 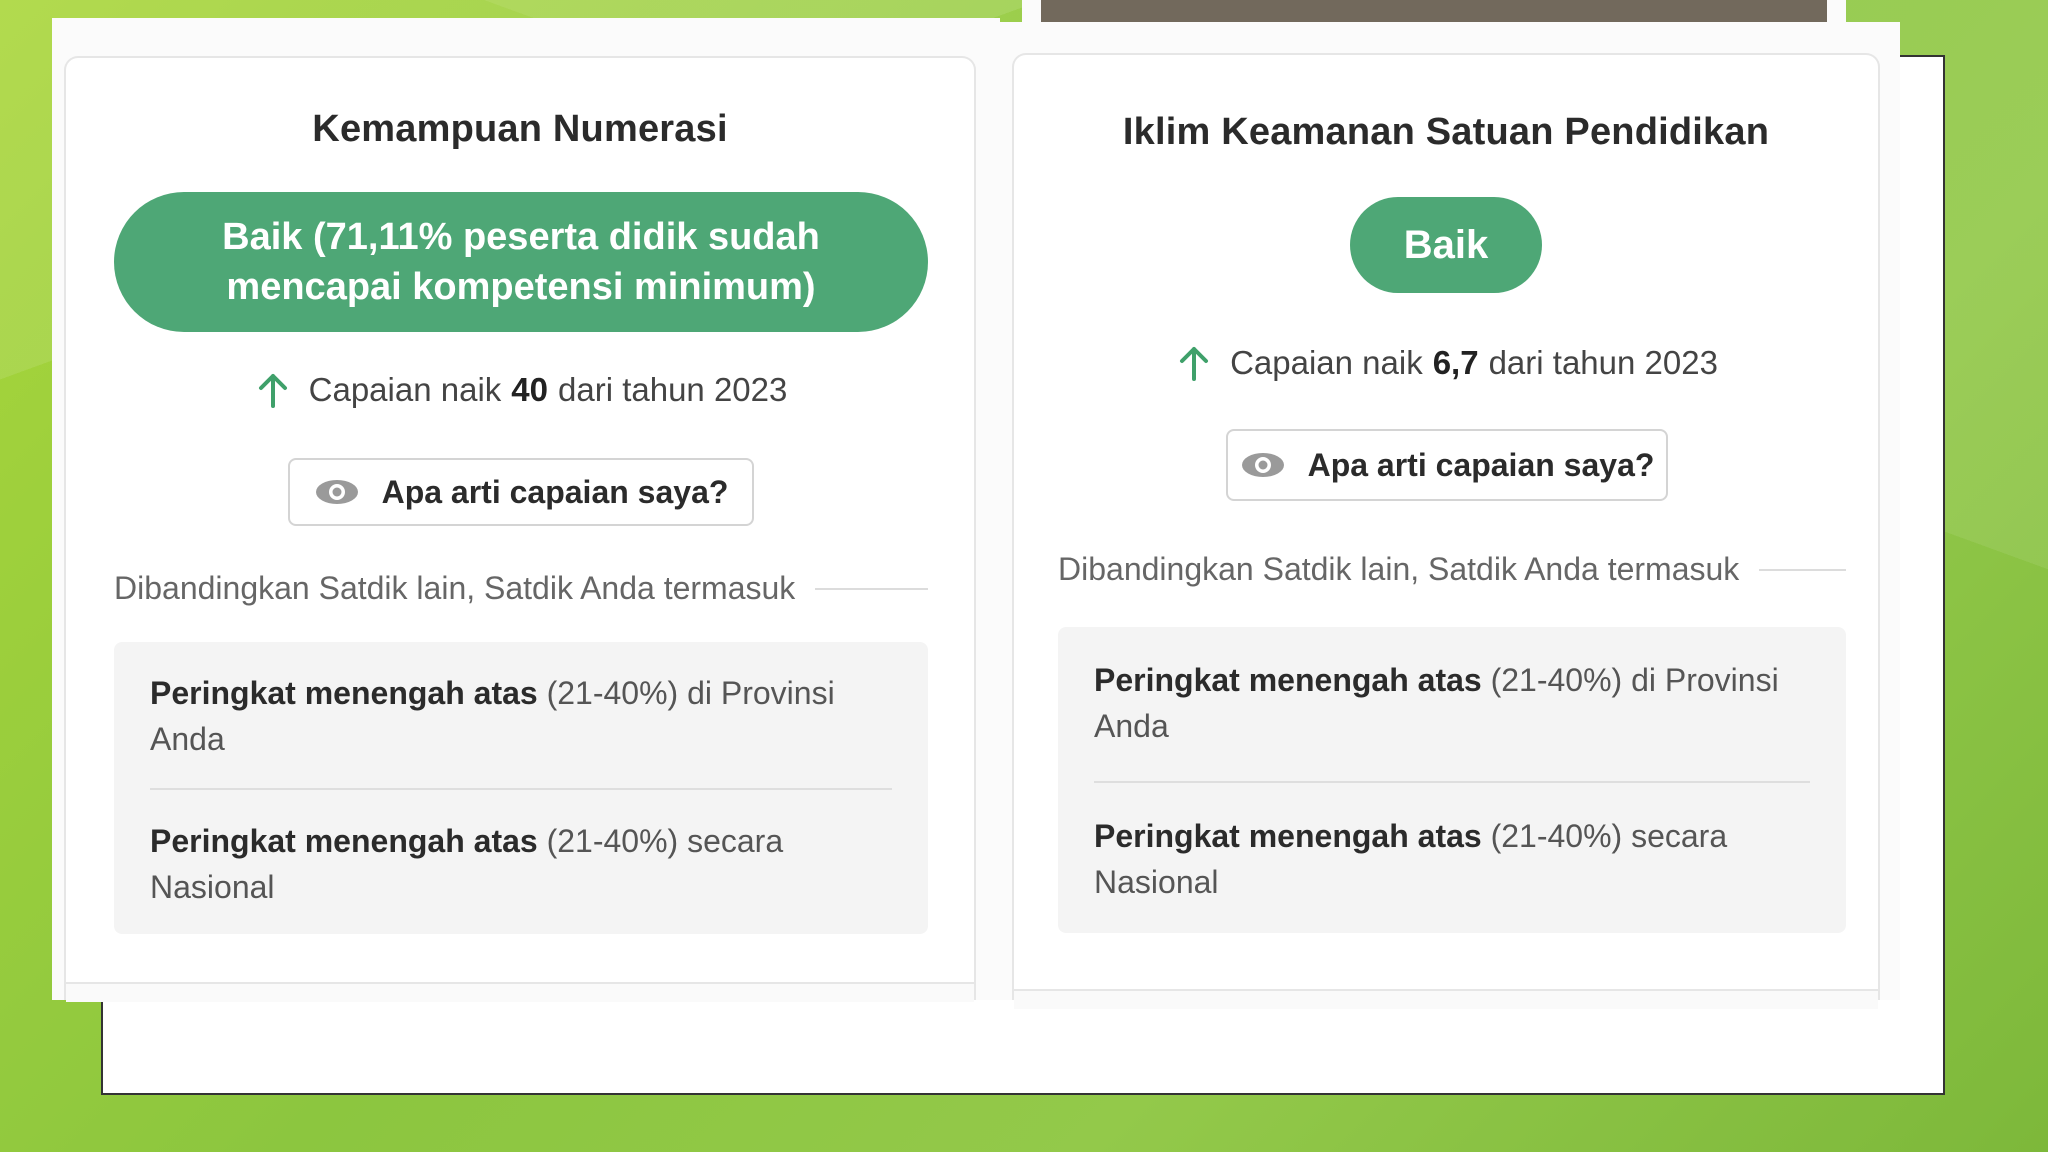 I want to click on status-badge: Baik, so click(x=1446, y=245).